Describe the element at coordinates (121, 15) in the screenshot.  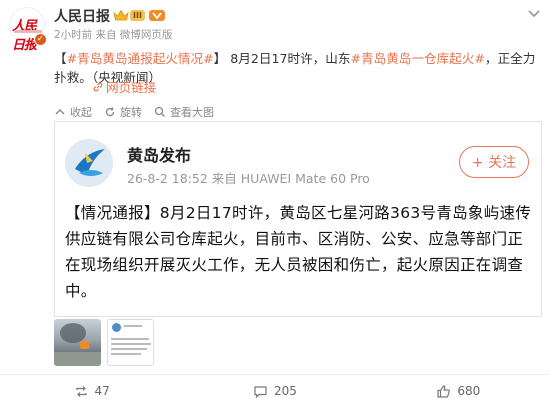
I see `crown-icon` at that location.